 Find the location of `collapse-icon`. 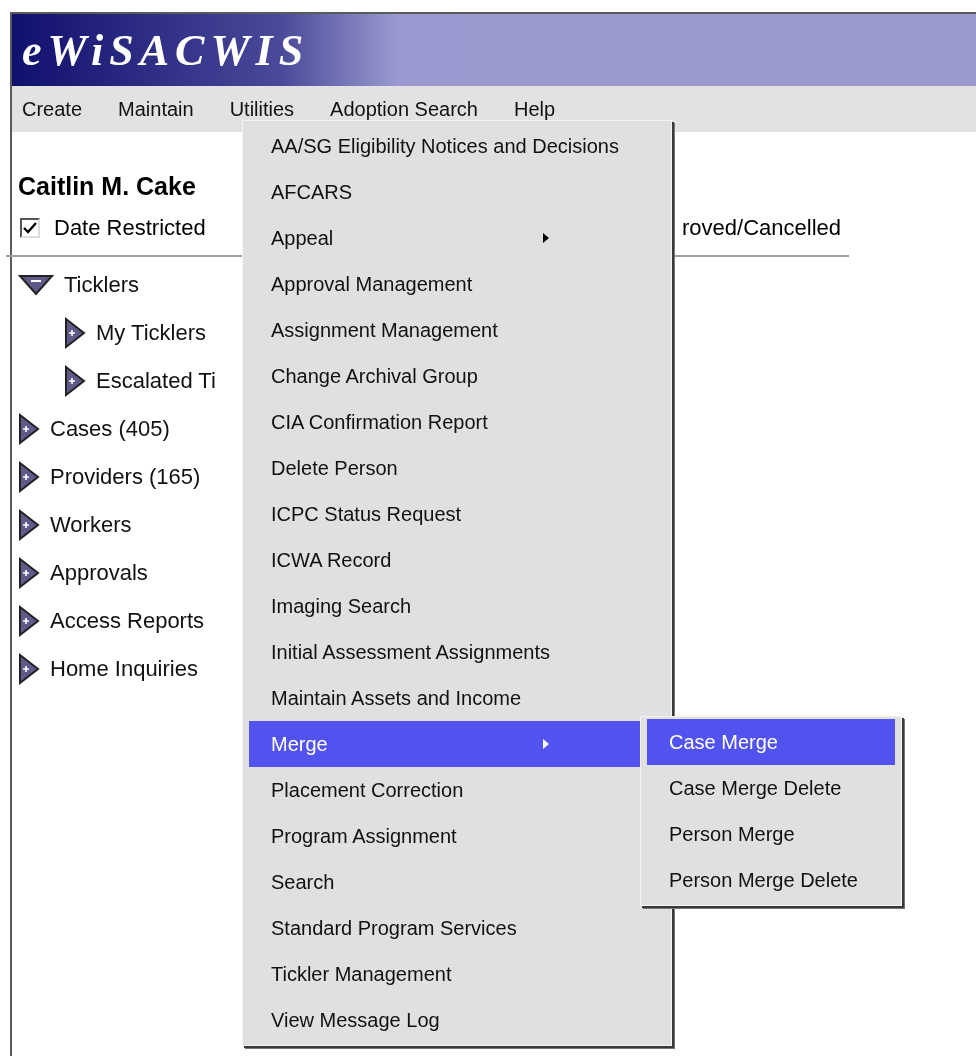

collapse-icon is located at coordinates (36, 285).